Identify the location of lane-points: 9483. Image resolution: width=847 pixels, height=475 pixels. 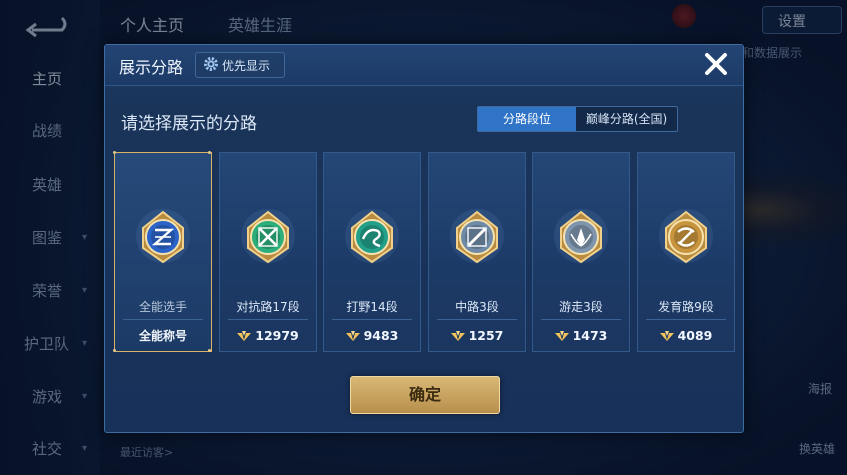
(371, 335).